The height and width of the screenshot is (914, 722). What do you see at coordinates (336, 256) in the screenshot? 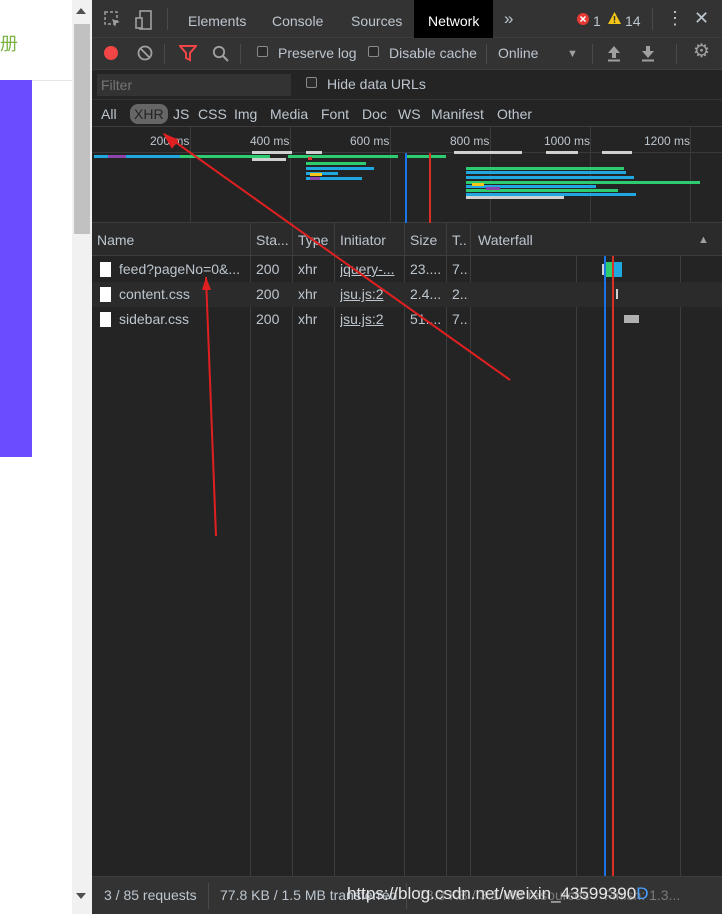
I see `annotation-arrow-xhr` at bounding box center [336, 256].